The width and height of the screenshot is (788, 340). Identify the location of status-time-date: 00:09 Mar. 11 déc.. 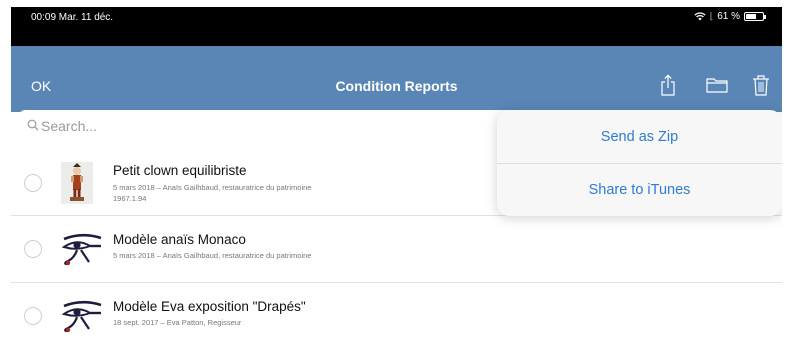
(72, 17).